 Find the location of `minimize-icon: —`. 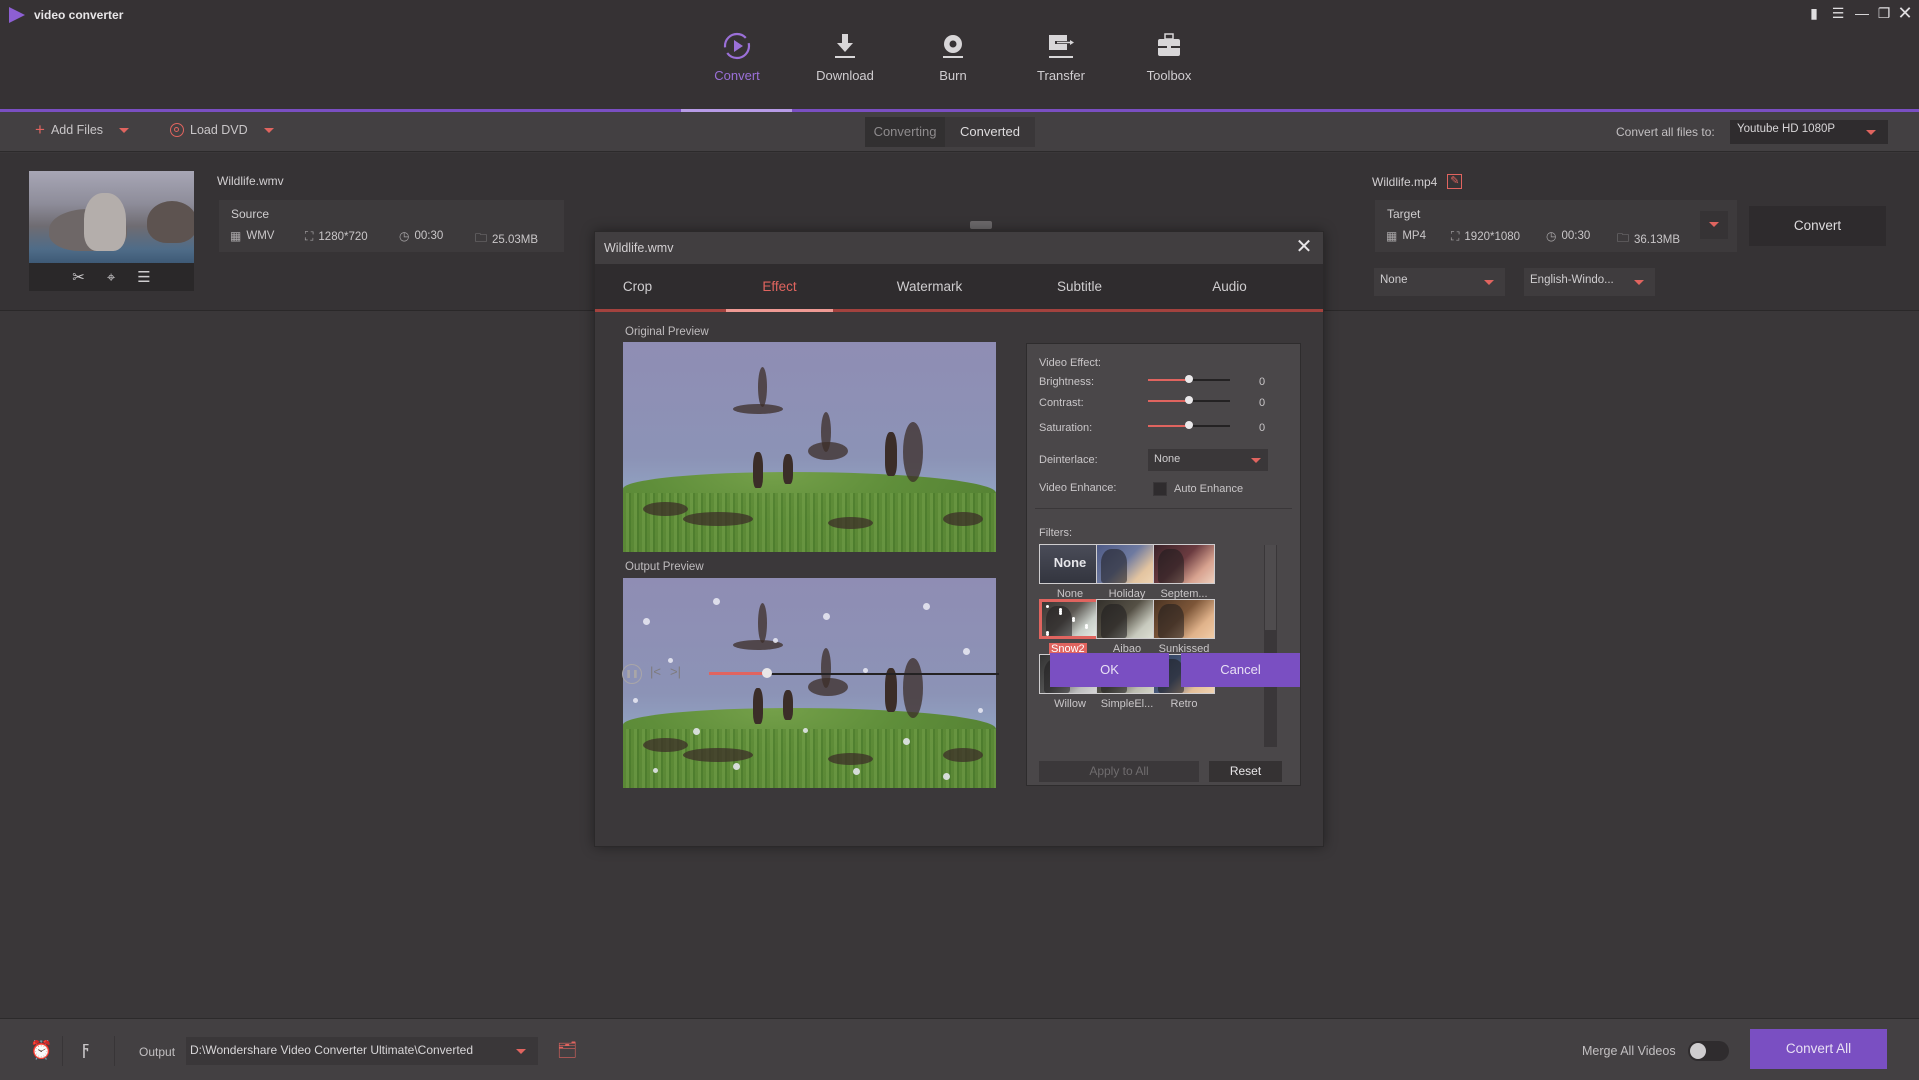

minimize-icon: — is located at coordinates (1862, 13).